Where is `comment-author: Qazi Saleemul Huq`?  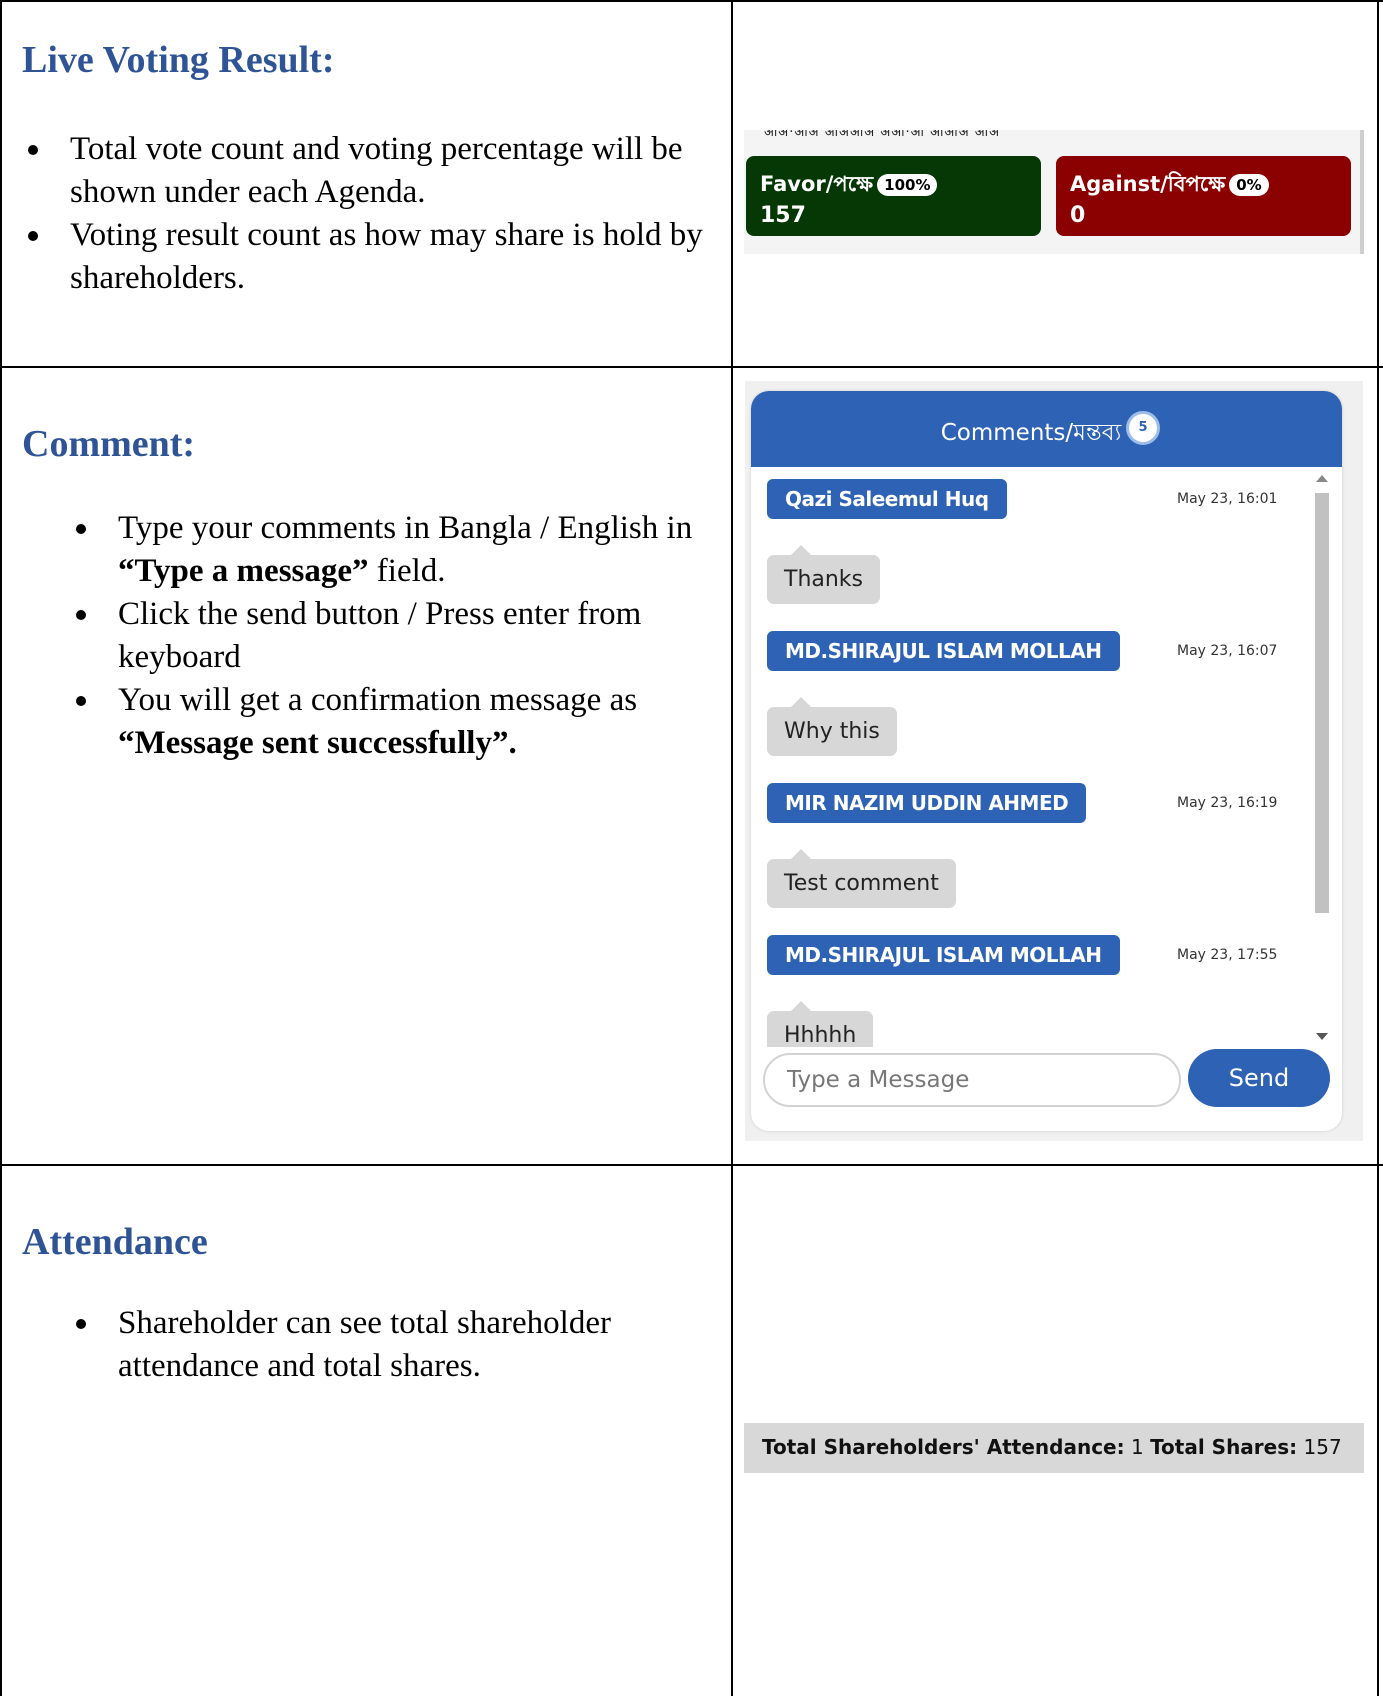 comment-author: Qazi Saleemul Huq is located at coordinates (887, 499).